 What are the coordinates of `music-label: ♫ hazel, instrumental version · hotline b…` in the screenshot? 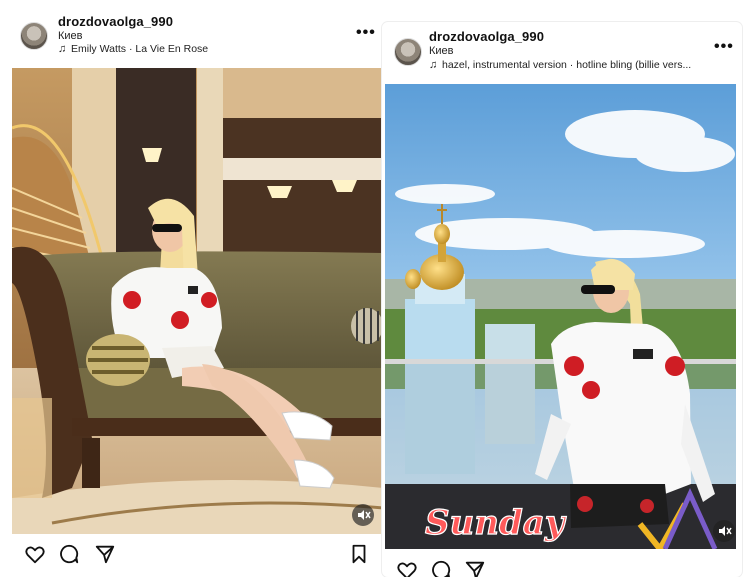 It's located at (574, 65).